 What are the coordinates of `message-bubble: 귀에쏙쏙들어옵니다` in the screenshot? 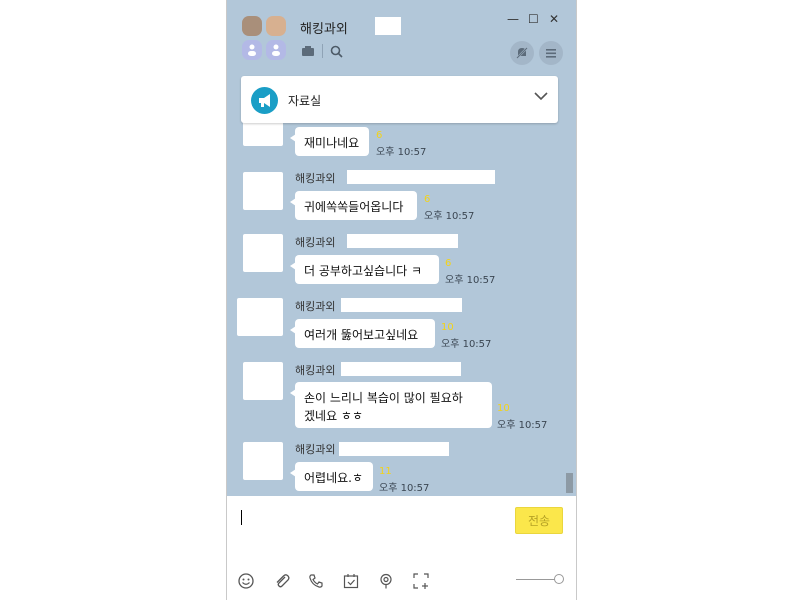 It's located at (353, 205).